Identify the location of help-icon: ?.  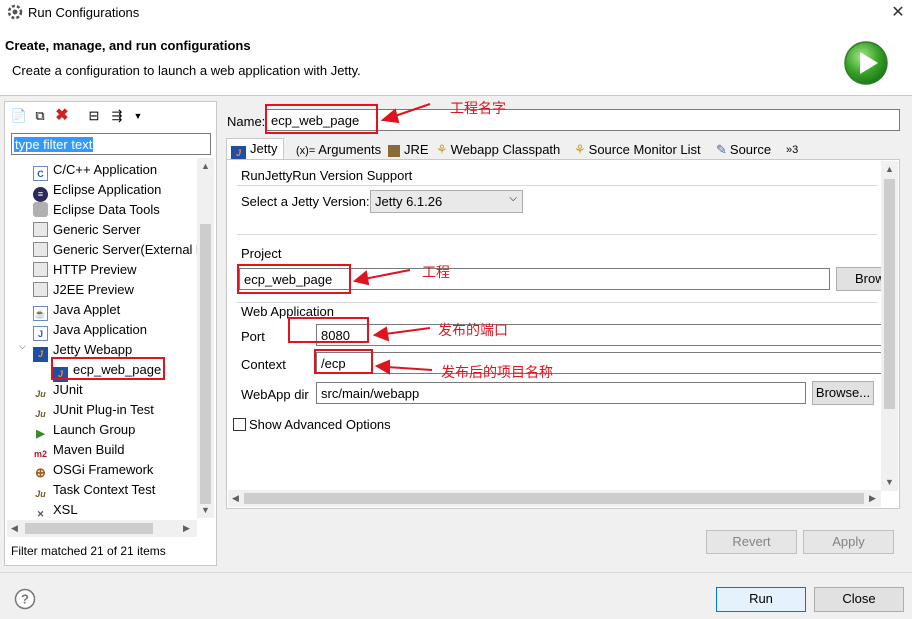
(25, 599).